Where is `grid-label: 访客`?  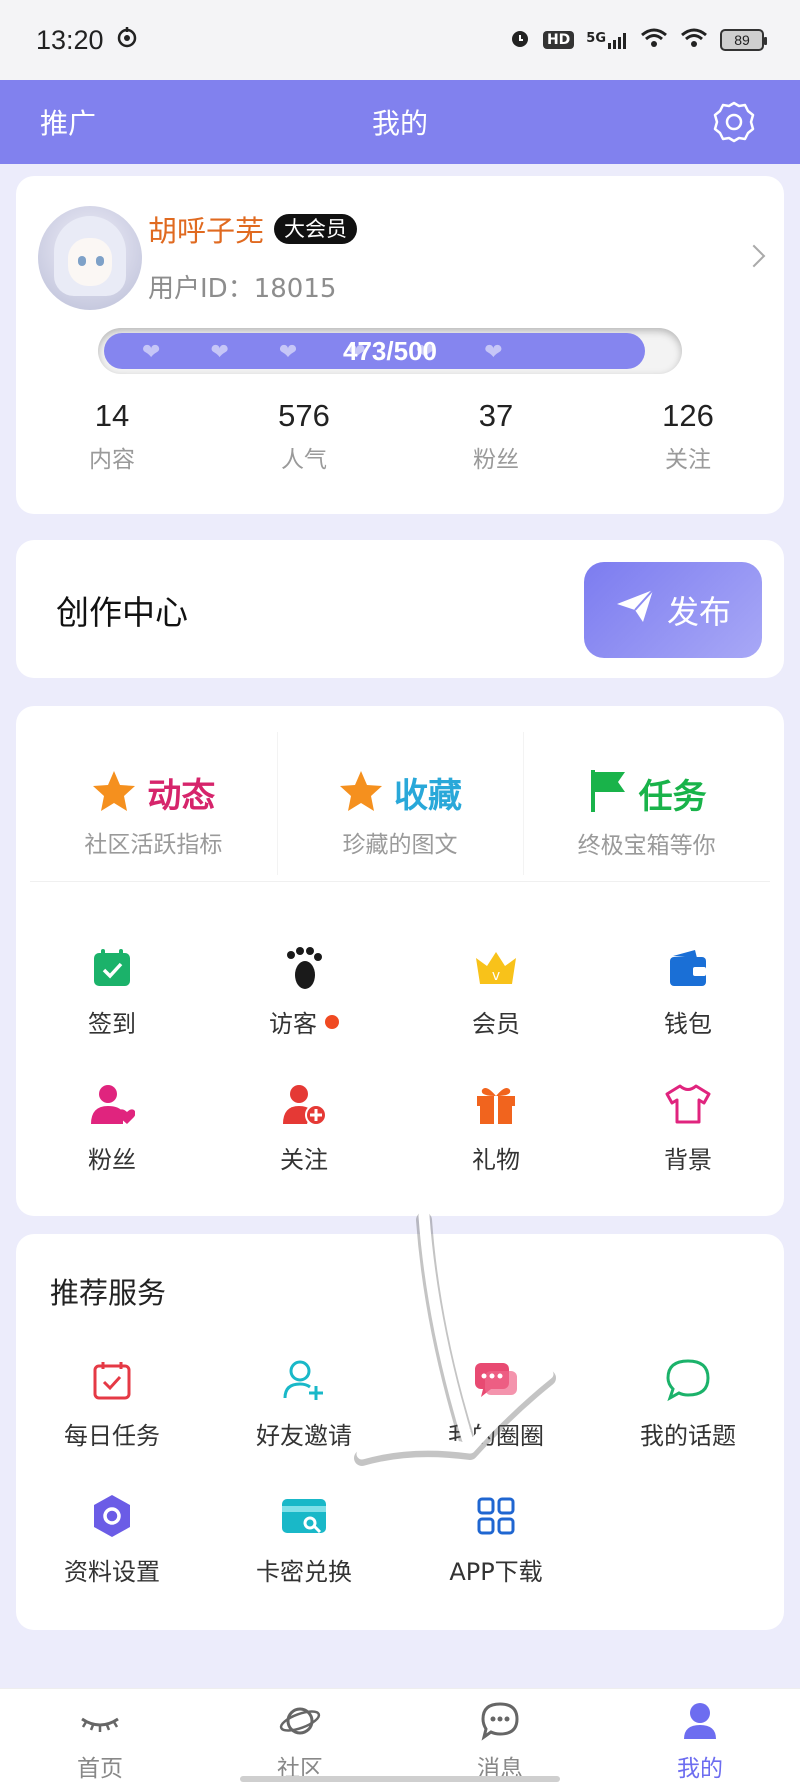 grid-label: 访客 is located at coordinates (293, 1024).